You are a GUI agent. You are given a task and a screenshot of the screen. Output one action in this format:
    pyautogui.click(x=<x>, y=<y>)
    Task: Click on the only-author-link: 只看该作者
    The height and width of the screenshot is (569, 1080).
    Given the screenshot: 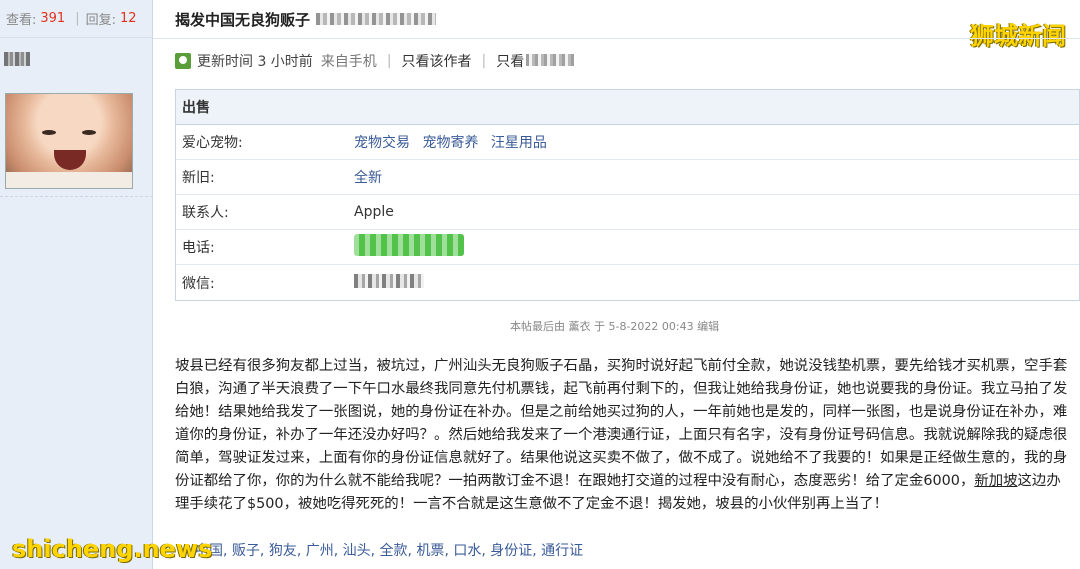 What is the action you would take?
    pyautogui.click(x=437, y=61)
    